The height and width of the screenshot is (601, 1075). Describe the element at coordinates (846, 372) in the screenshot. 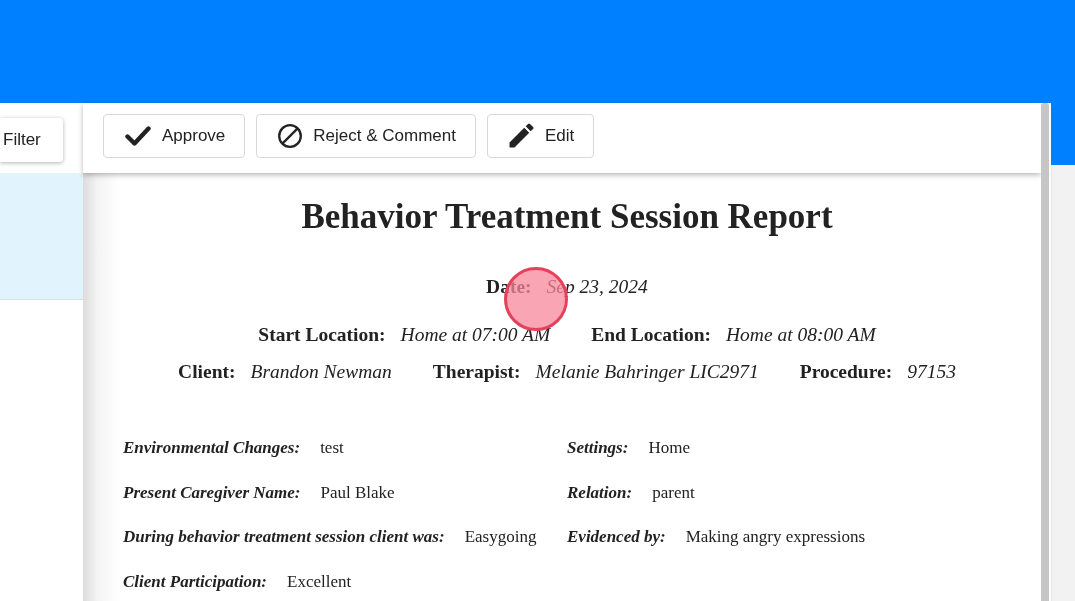

I see `header-label: Procedure:` at that location.